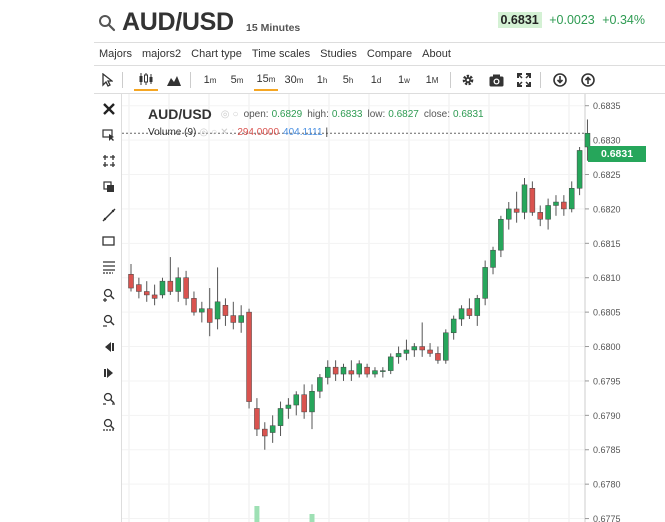 The image size is (665, 522). I want to click on trendline-icon, so click(109, 215).